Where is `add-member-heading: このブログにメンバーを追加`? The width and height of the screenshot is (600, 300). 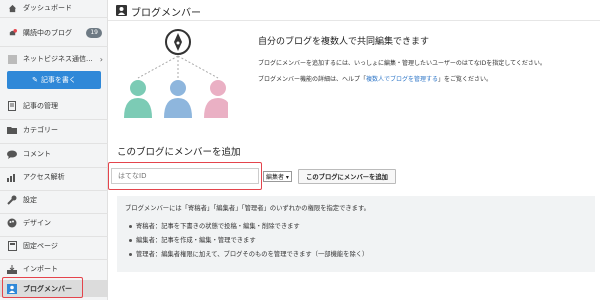
add-member-heading: このブログにメンバーを追加 is located at coordinates (179, 152).